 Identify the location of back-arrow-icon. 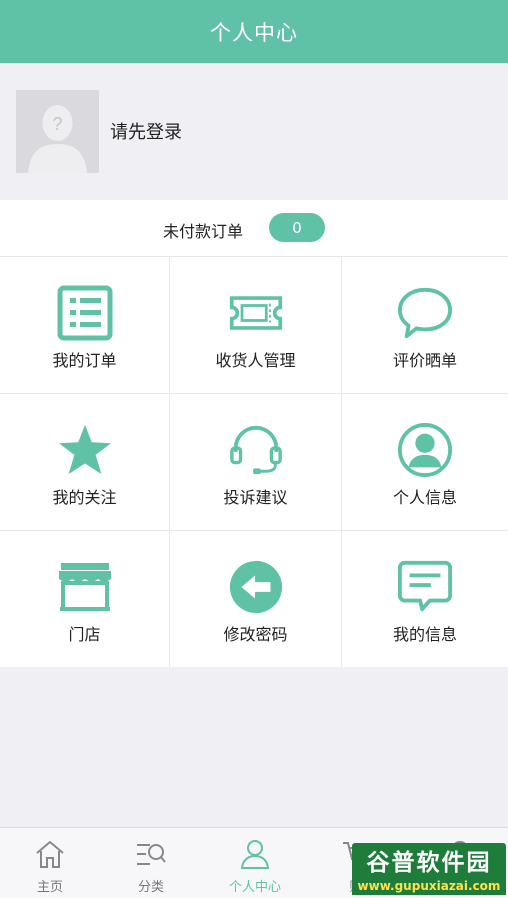
(256, 587).